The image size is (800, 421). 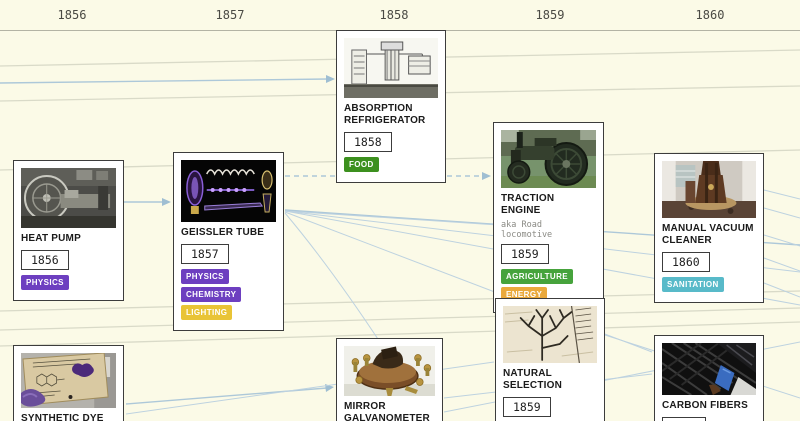 I want to click on invention-title: GEISSLER TUBE, so click(x=223, y=232).